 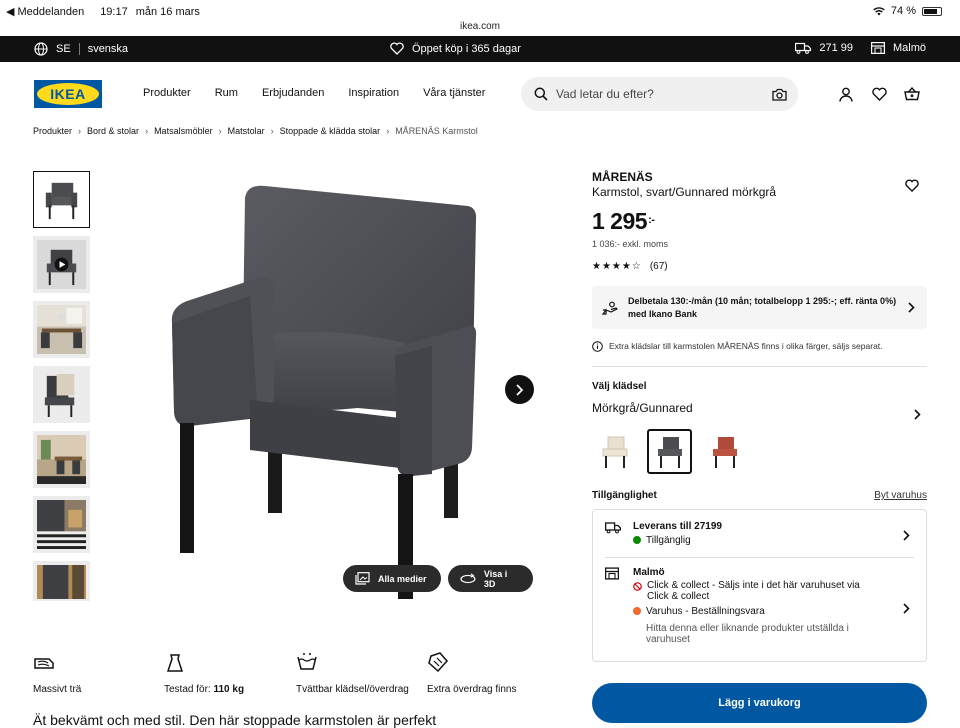 I want to click on swatch-dark-grey, so click(x=669, y=451).